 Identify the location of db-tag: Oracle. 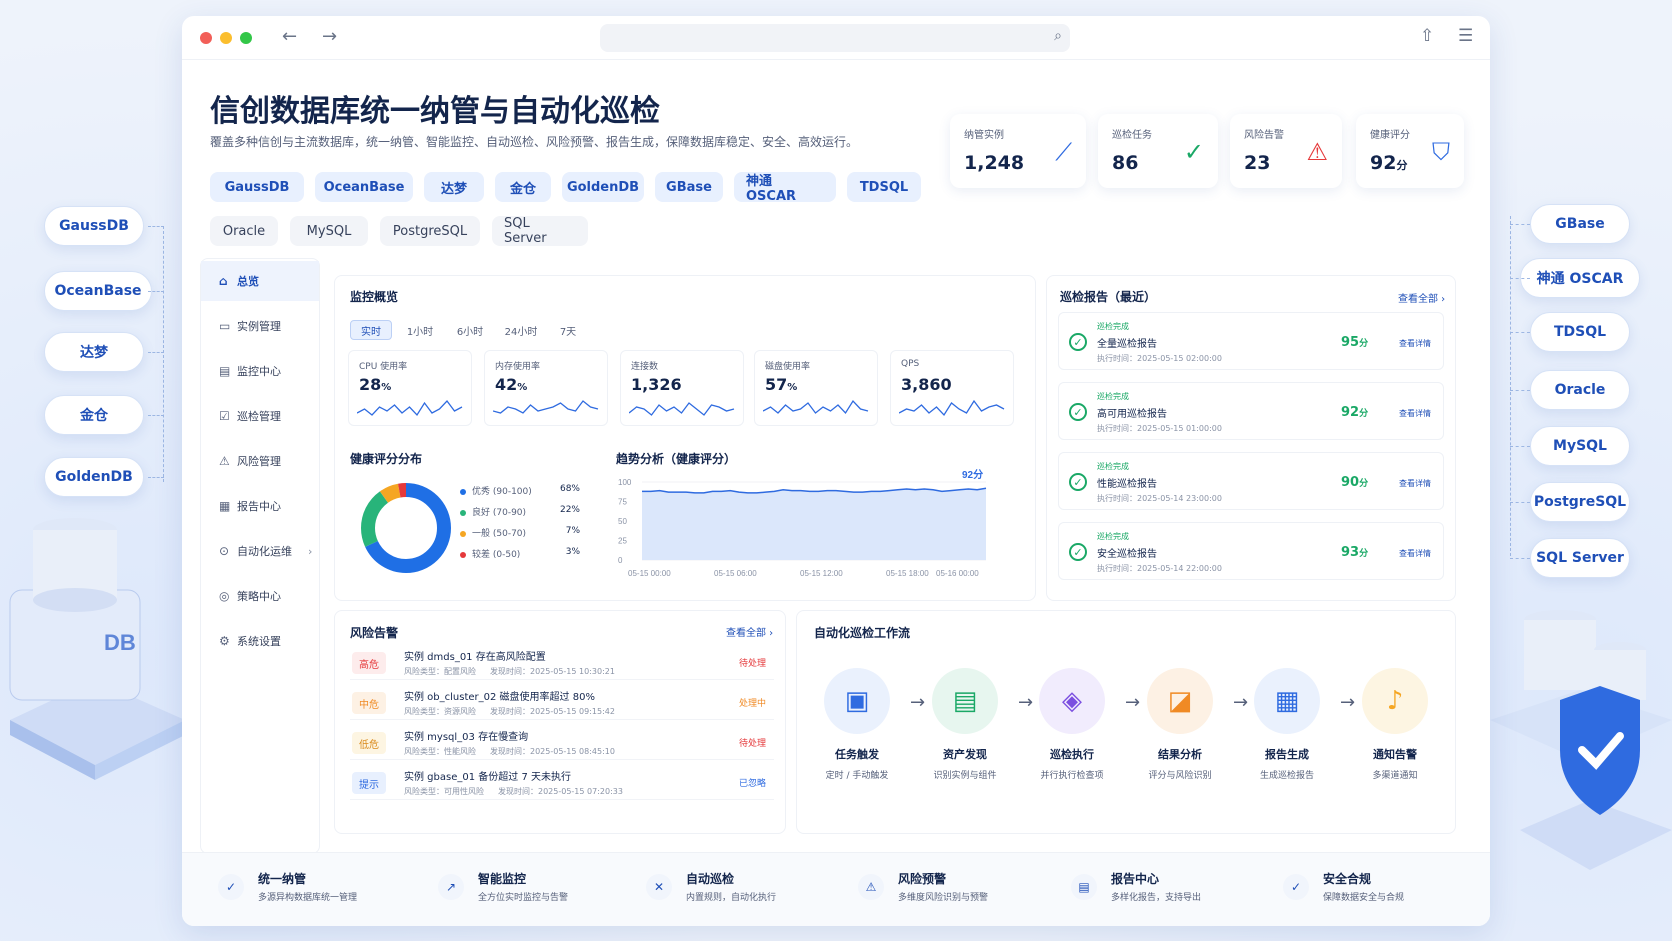
(244, 231).